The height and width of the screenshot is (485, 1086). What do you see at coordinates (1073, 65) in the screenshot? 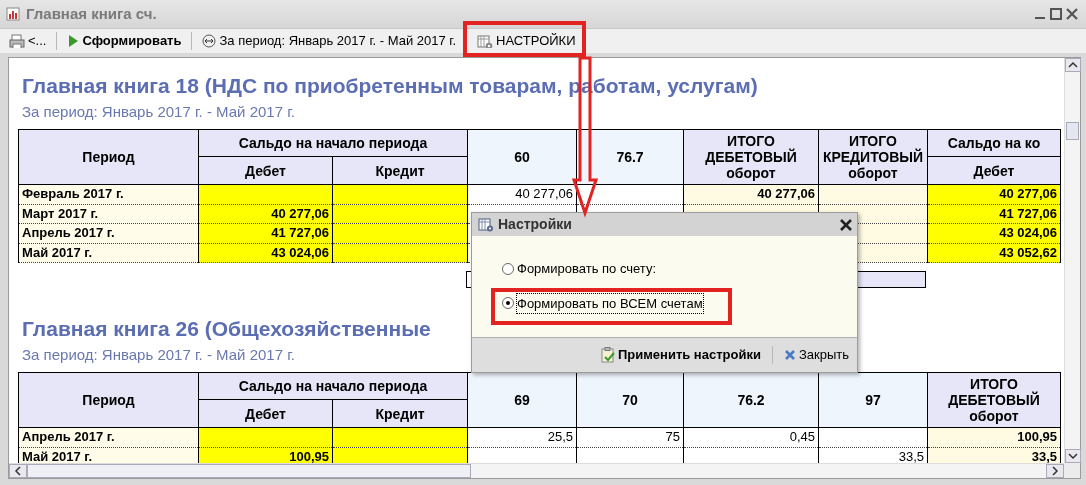
I see `scroll-up-icon` at bounding box center [1073, 65].